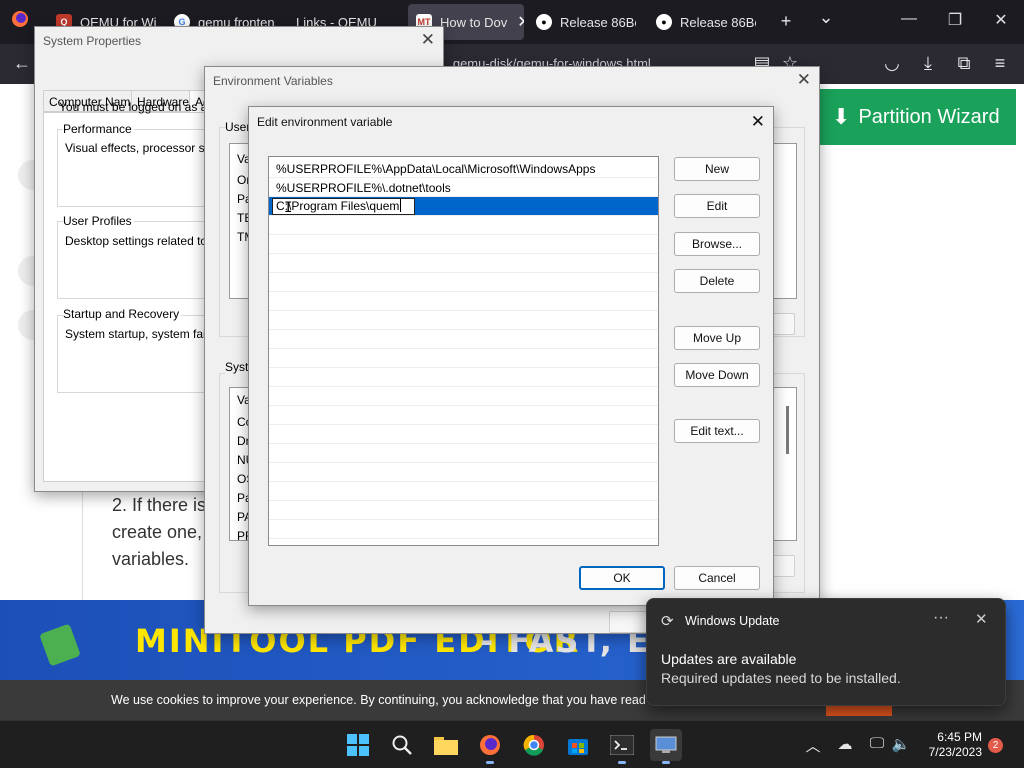 The image size is (1024, 768). I want to click on close-window-icon: ✕, so click(1001, 20).